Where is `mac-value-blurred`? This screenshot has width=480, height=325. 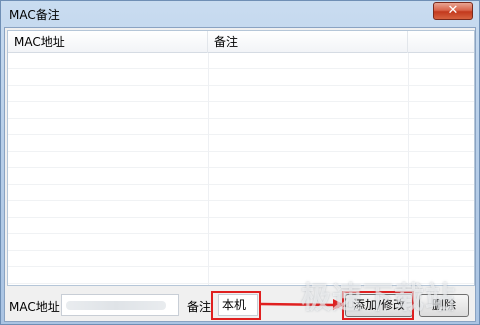 mac-value-blurred is located at coordinates (116, 305).